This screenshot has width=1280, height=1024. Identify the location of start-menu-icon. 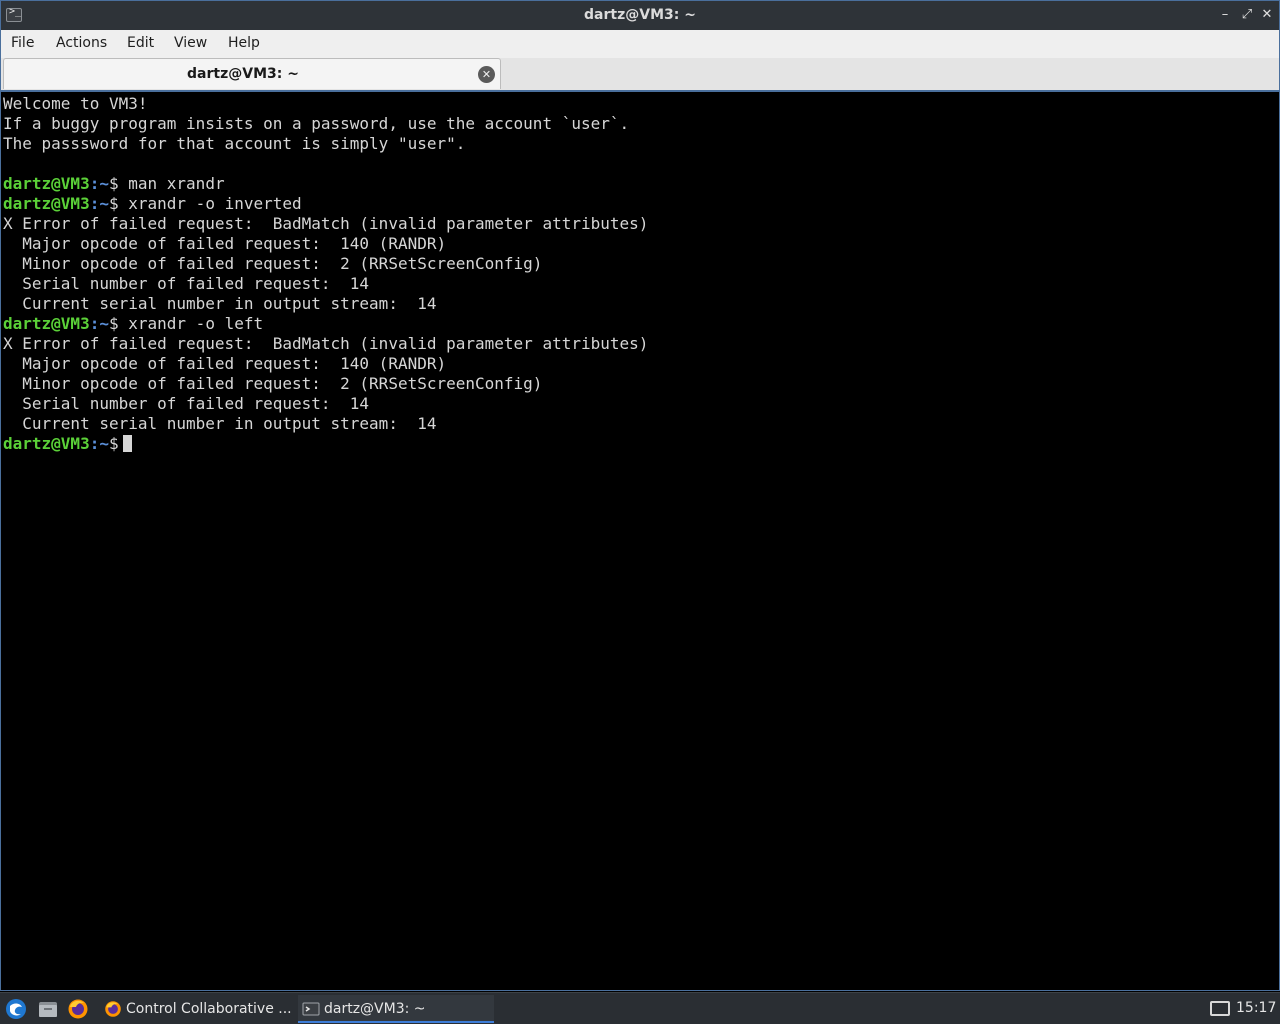
(16, 1009).